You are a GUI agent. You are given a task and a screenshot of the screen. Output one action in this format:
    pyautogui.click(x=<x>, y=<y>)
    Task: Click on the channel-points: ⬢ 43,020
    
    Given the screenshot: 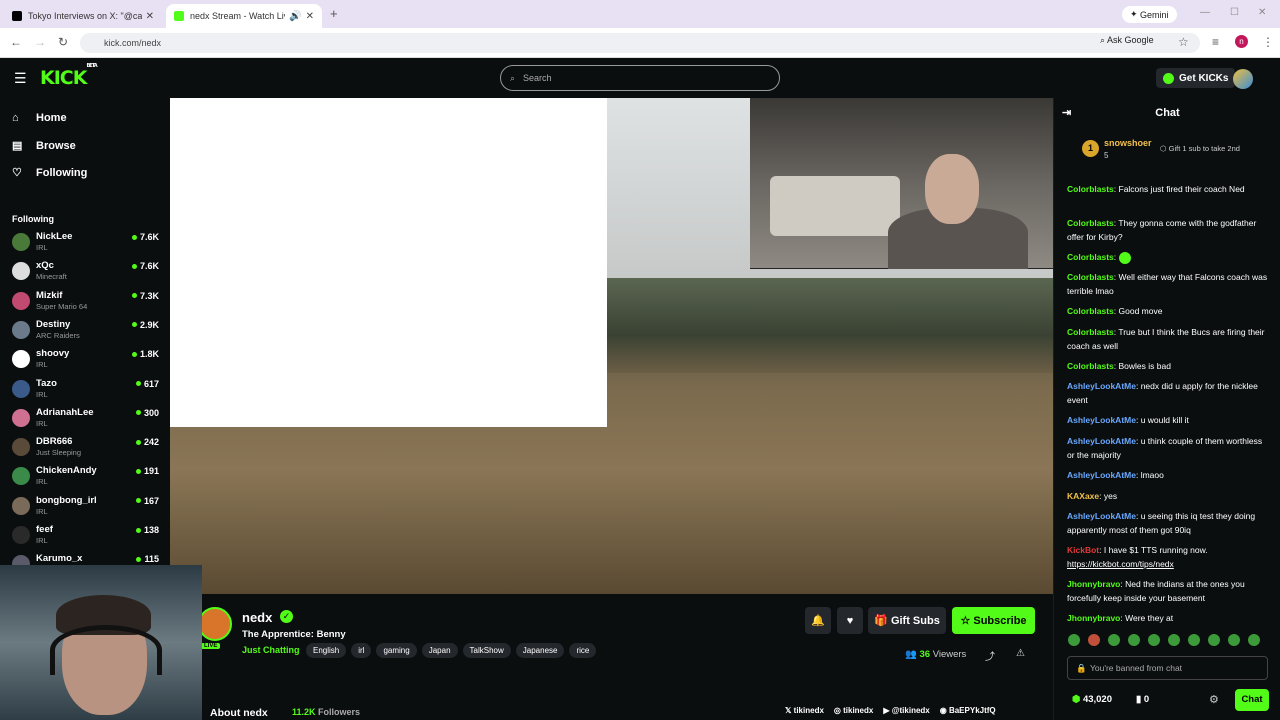 What is the action you would take?
    pyautogui.click(x=1092, y=699)
    